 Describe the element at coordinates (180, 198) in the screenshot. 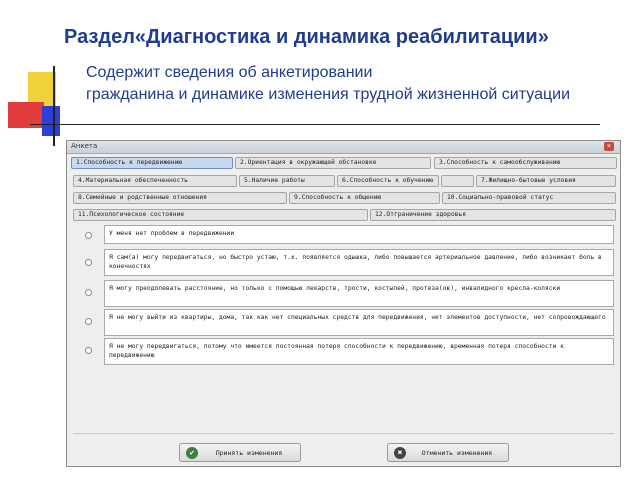

I see `tab-family: 8.Семейные и родственные отношения` at that location.